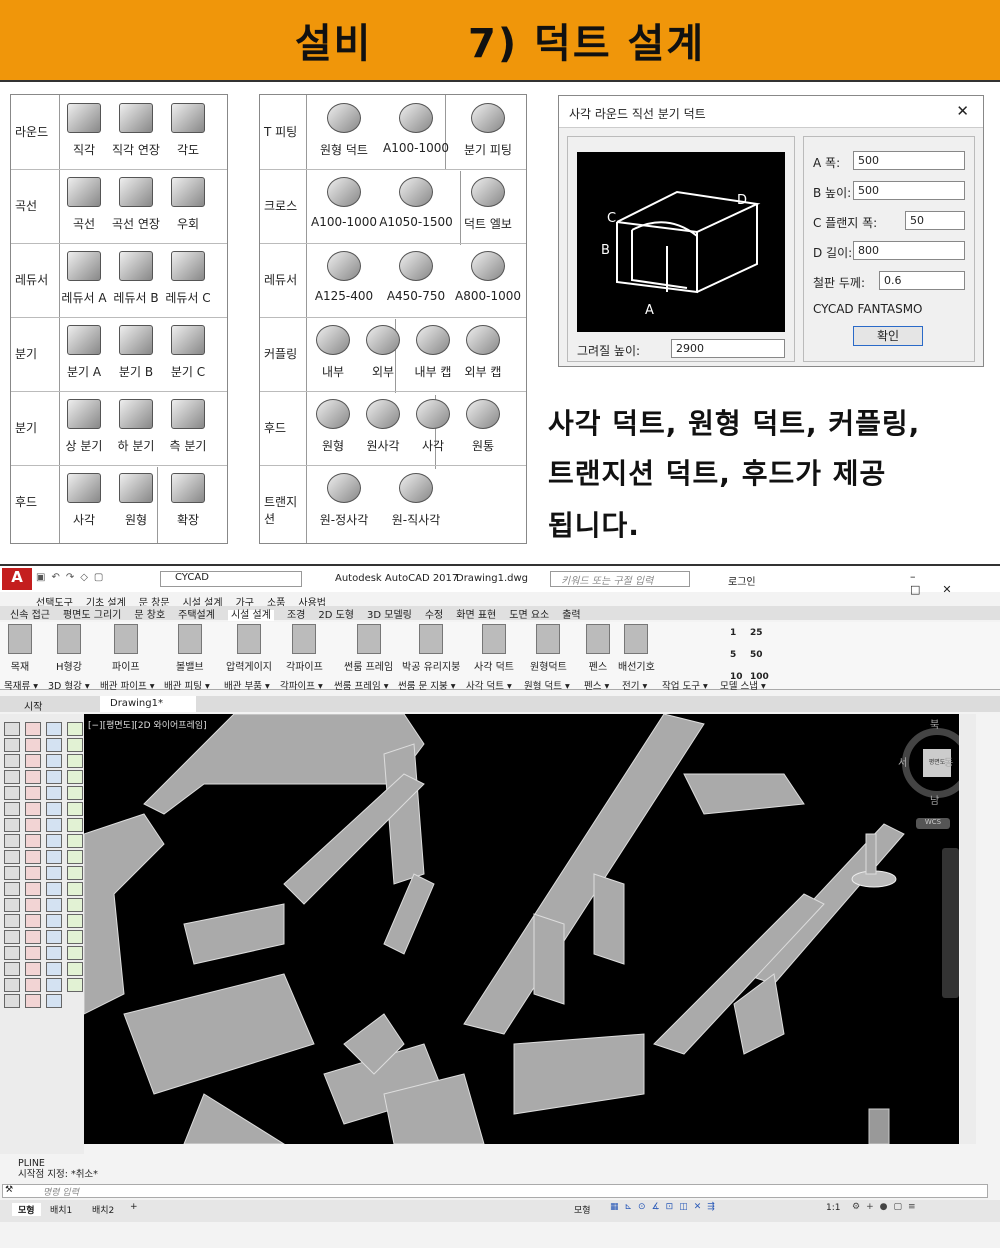  I want to click on duct-item: 덕트 엘보, so click(488, 200).